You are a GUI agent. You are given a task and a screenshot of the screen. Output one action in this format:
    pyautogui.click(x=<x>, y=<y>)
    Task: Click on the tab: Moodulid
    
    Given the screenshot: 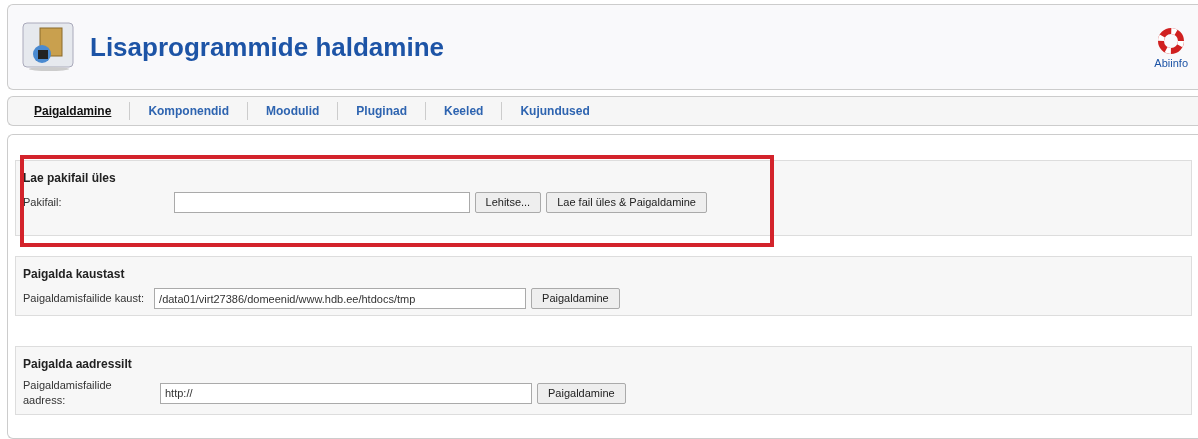 What is the action you would take?
    pyautogui.click(x=293, y=111)
    